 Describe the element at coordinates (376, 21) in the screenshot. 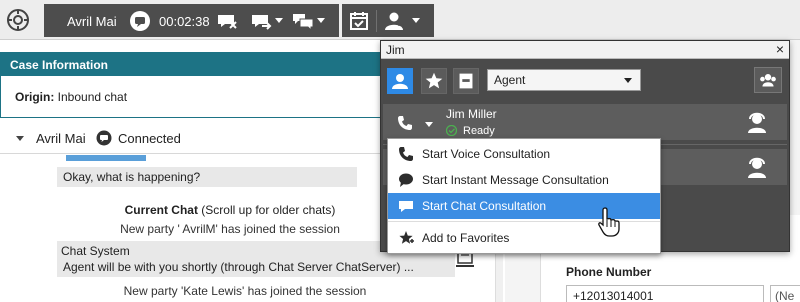

I see `toolbar-divider` at that location.